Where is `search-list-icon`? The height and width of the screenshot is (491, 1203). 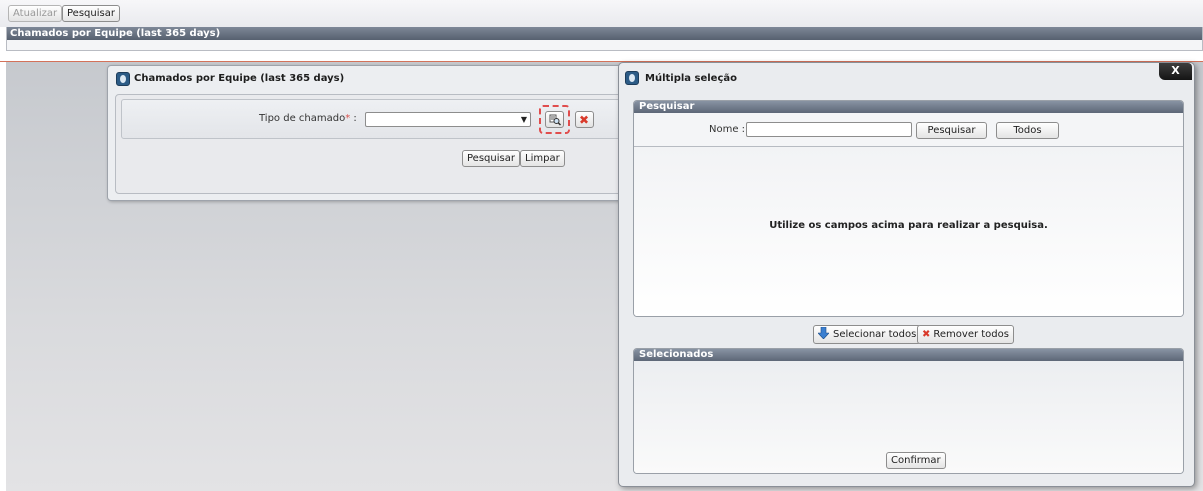 search-list-icon is located at coordinates (555, 120).